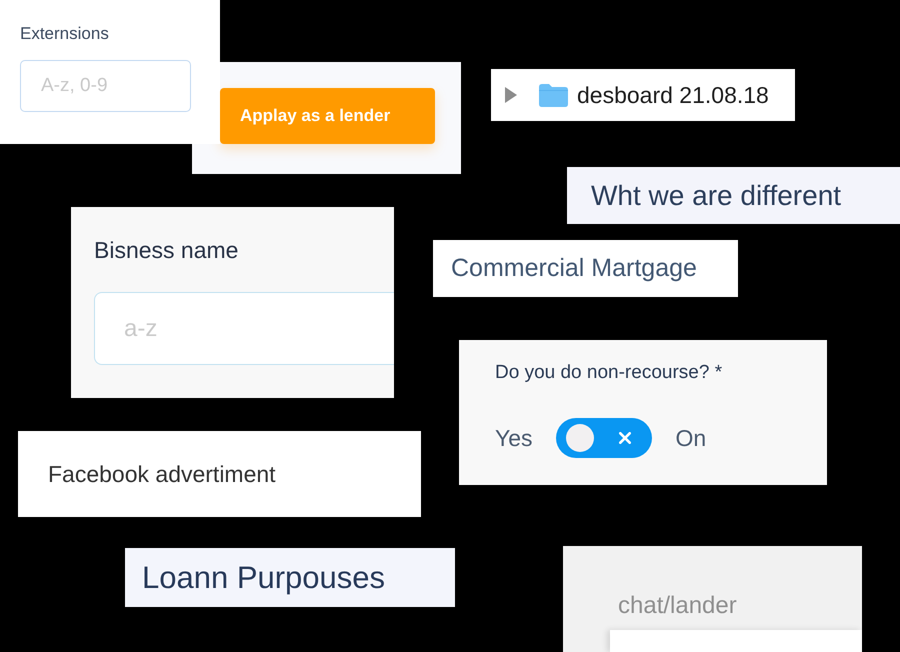 Image resolution: width=900 pixels, height=652 pixels. What do you see at coordinates (574, 268) in the screenshot?
I see `title-text: Commercial Martgage` at bounding box center [574, 268].